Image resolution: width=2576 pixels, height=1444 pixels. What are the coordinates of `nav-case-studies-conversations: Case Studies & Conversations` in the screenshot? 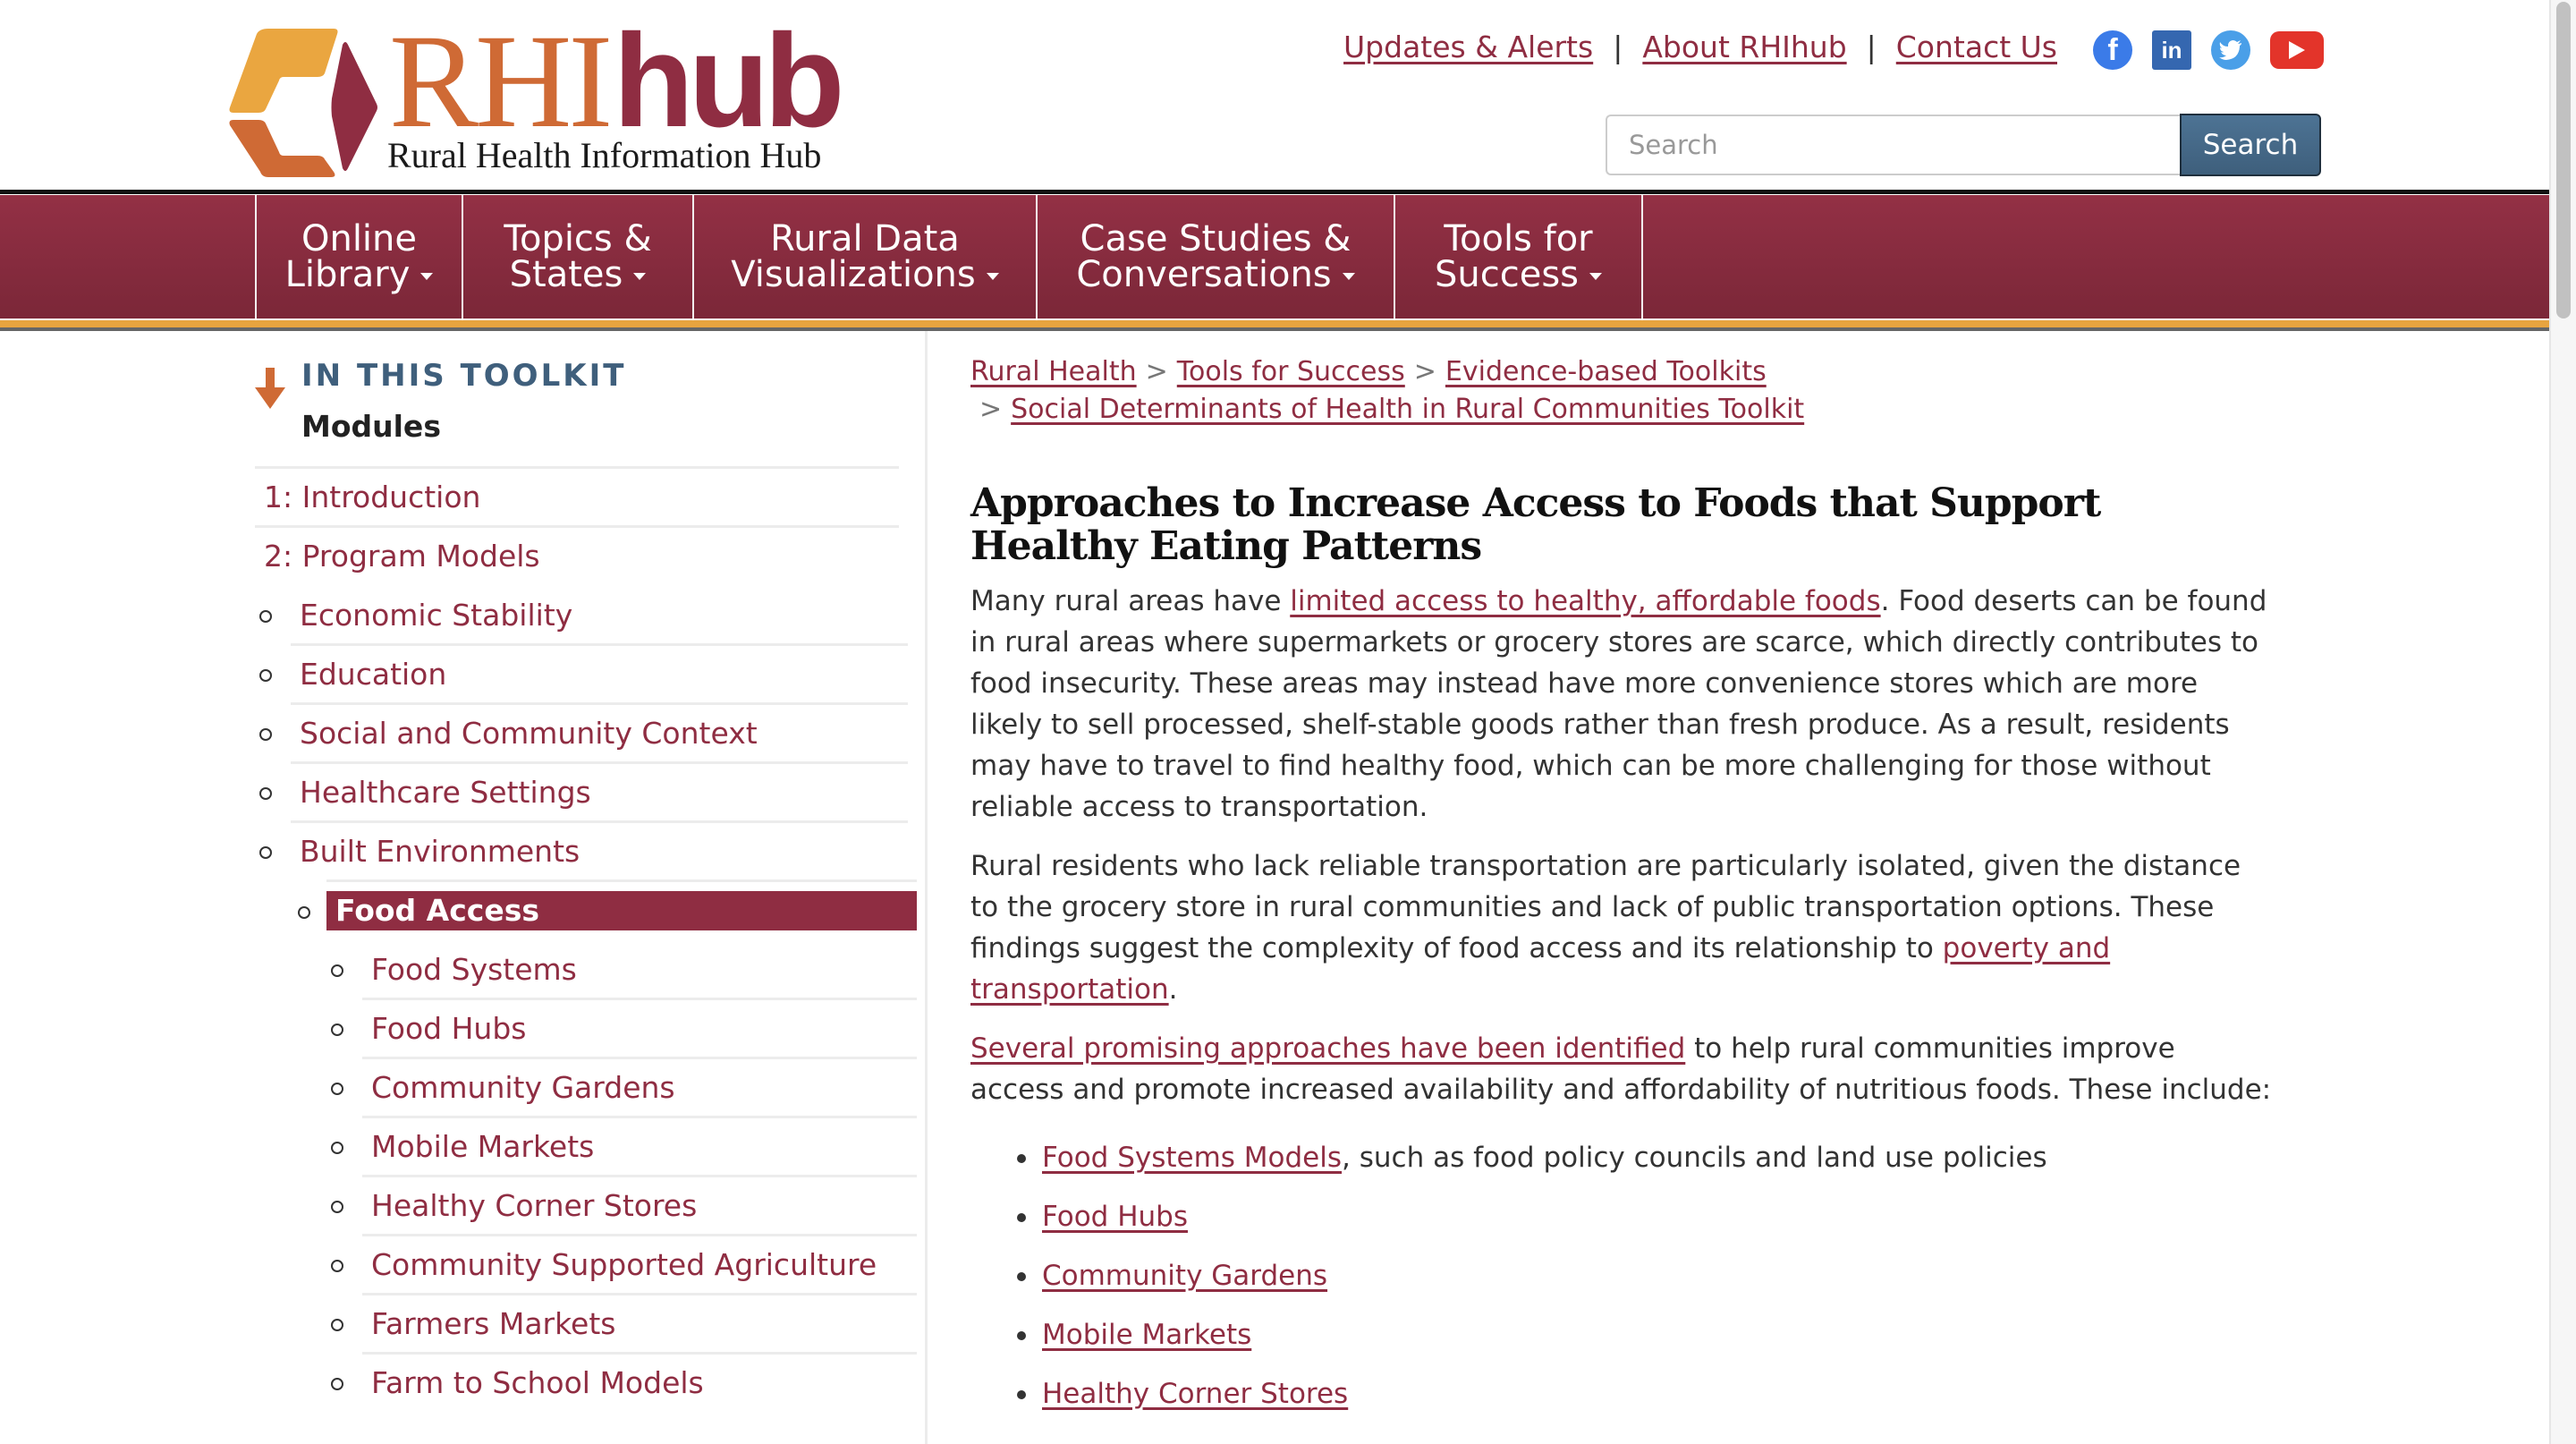 It's located at (1215, 257).